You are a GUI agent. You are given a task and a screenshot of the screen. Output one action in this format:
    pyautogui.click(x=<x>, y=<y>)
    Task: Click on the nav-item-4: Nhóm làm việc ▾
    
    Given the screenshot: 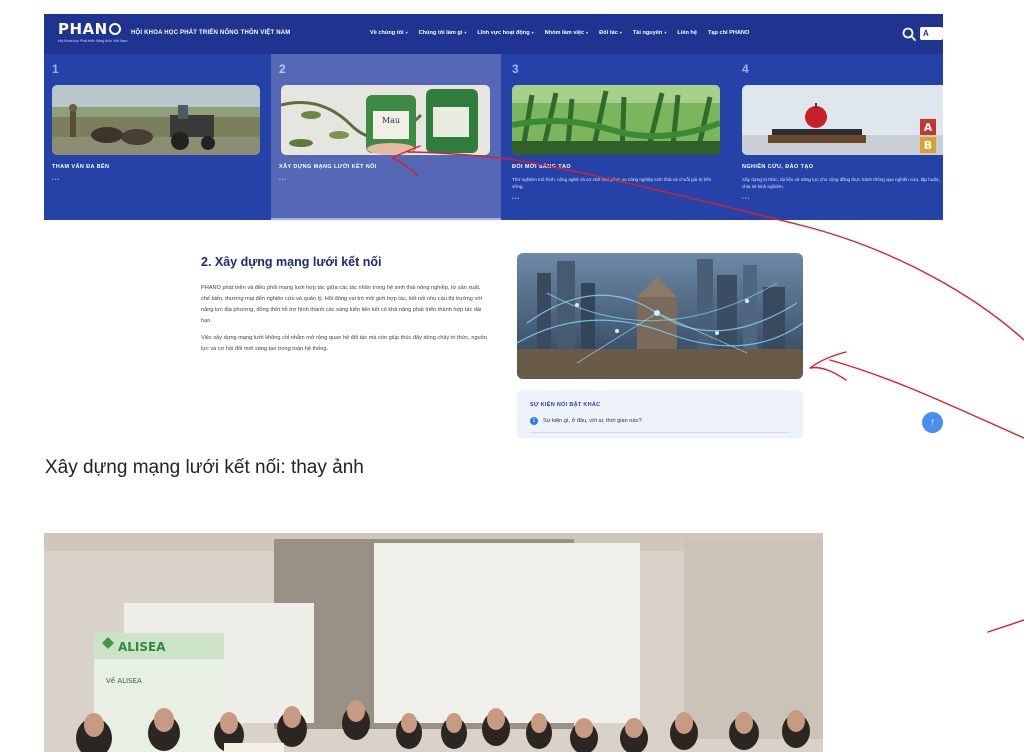 What is the action you would take?
    pyautogui.click(x=567, y=33)
    